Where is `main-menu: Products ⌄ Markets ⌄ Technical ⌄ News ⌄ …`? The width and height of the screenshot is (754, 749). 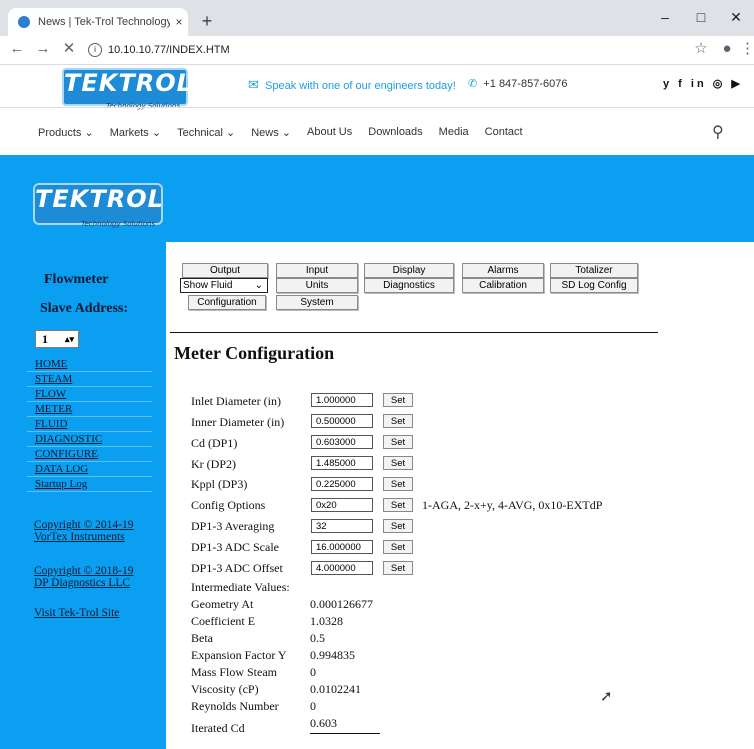
main-menu: Products ⌄ Markets ⌄ Technical ⌄ News ⌄ … is located at coordinates (280, 134).